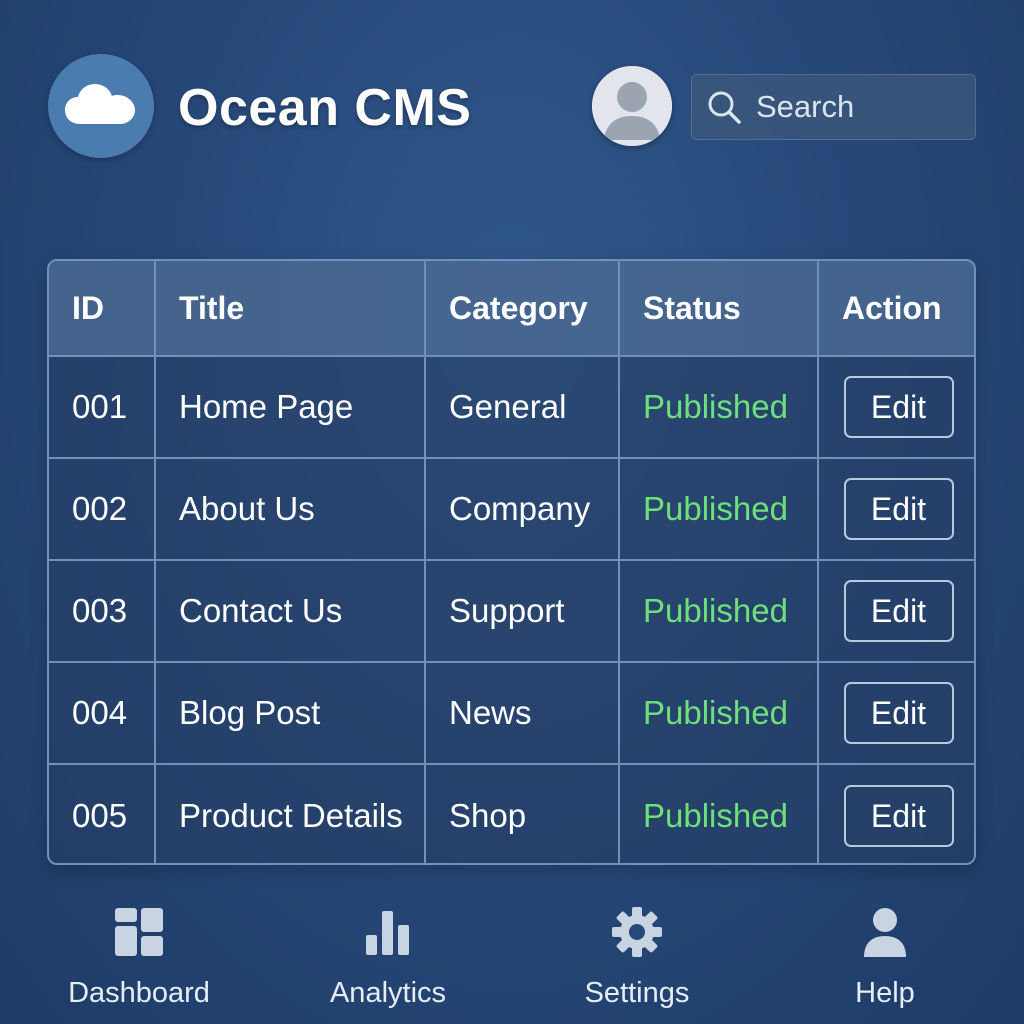  Describe the element at coordinates (290, 713) in the screenshot. I see `cell-title: Blog Post` at that location.